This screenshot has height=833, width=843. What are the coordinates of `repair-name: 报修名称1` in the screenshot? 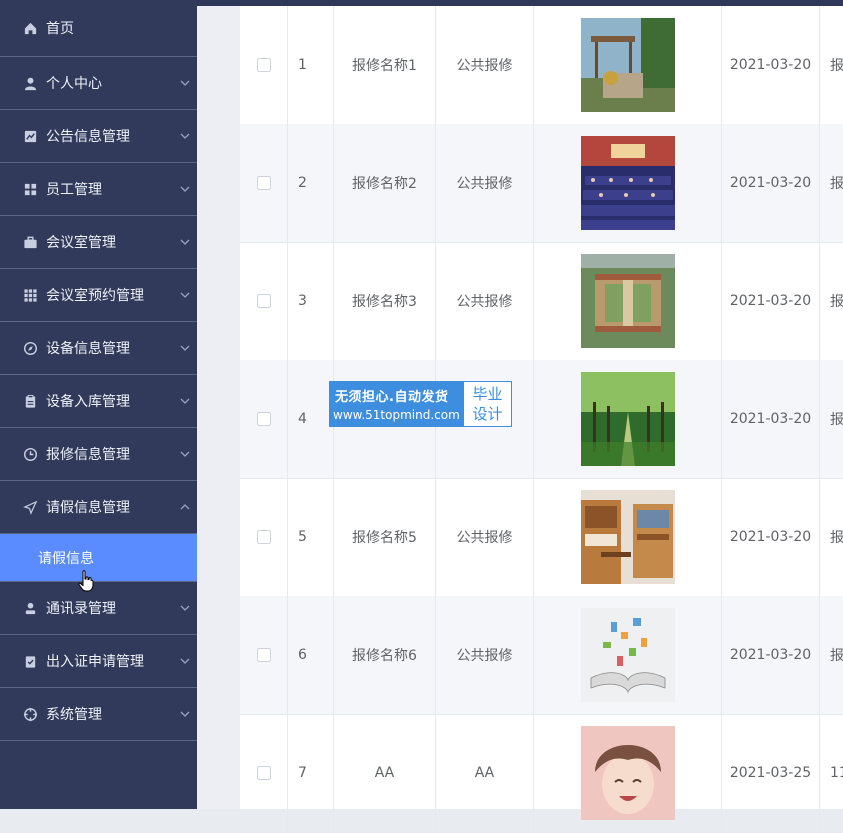 It's located at (385, 65).